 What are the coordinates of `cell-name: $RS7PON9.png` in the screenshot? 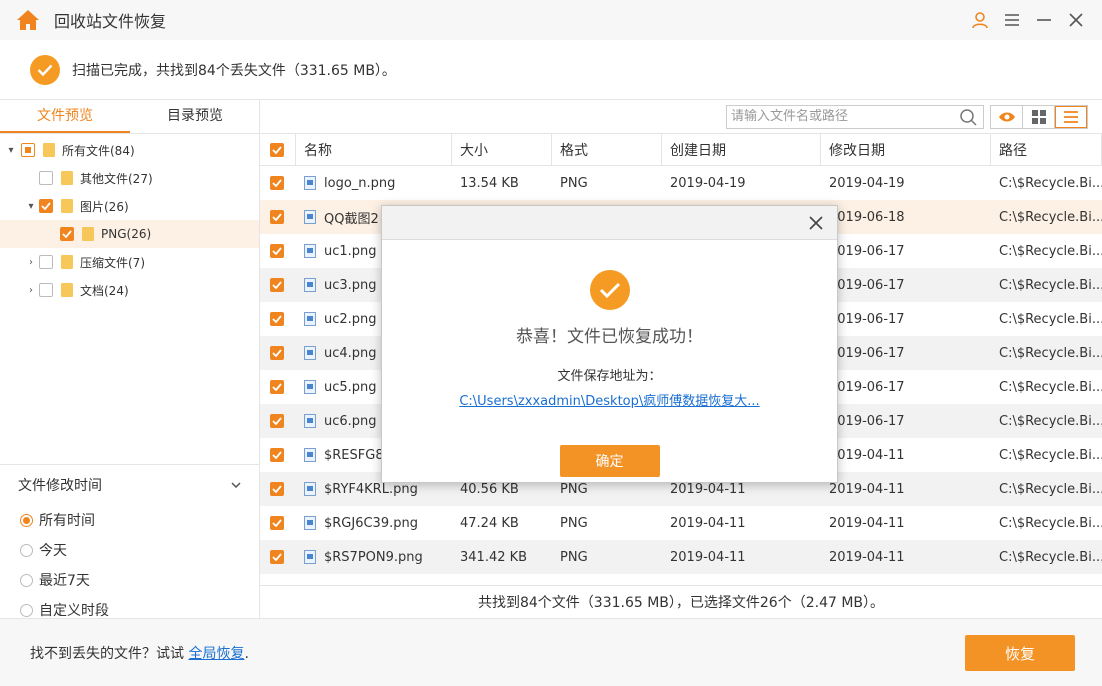 It's located at (373, 557).